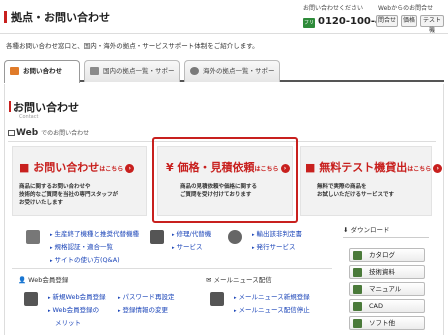 The width and height of the screenshot is (448, 335). What do you see at coordinates (192, 233) in the screenshot?
I see `link-repair: 修理/代替機` at bounding box center [192, 233].